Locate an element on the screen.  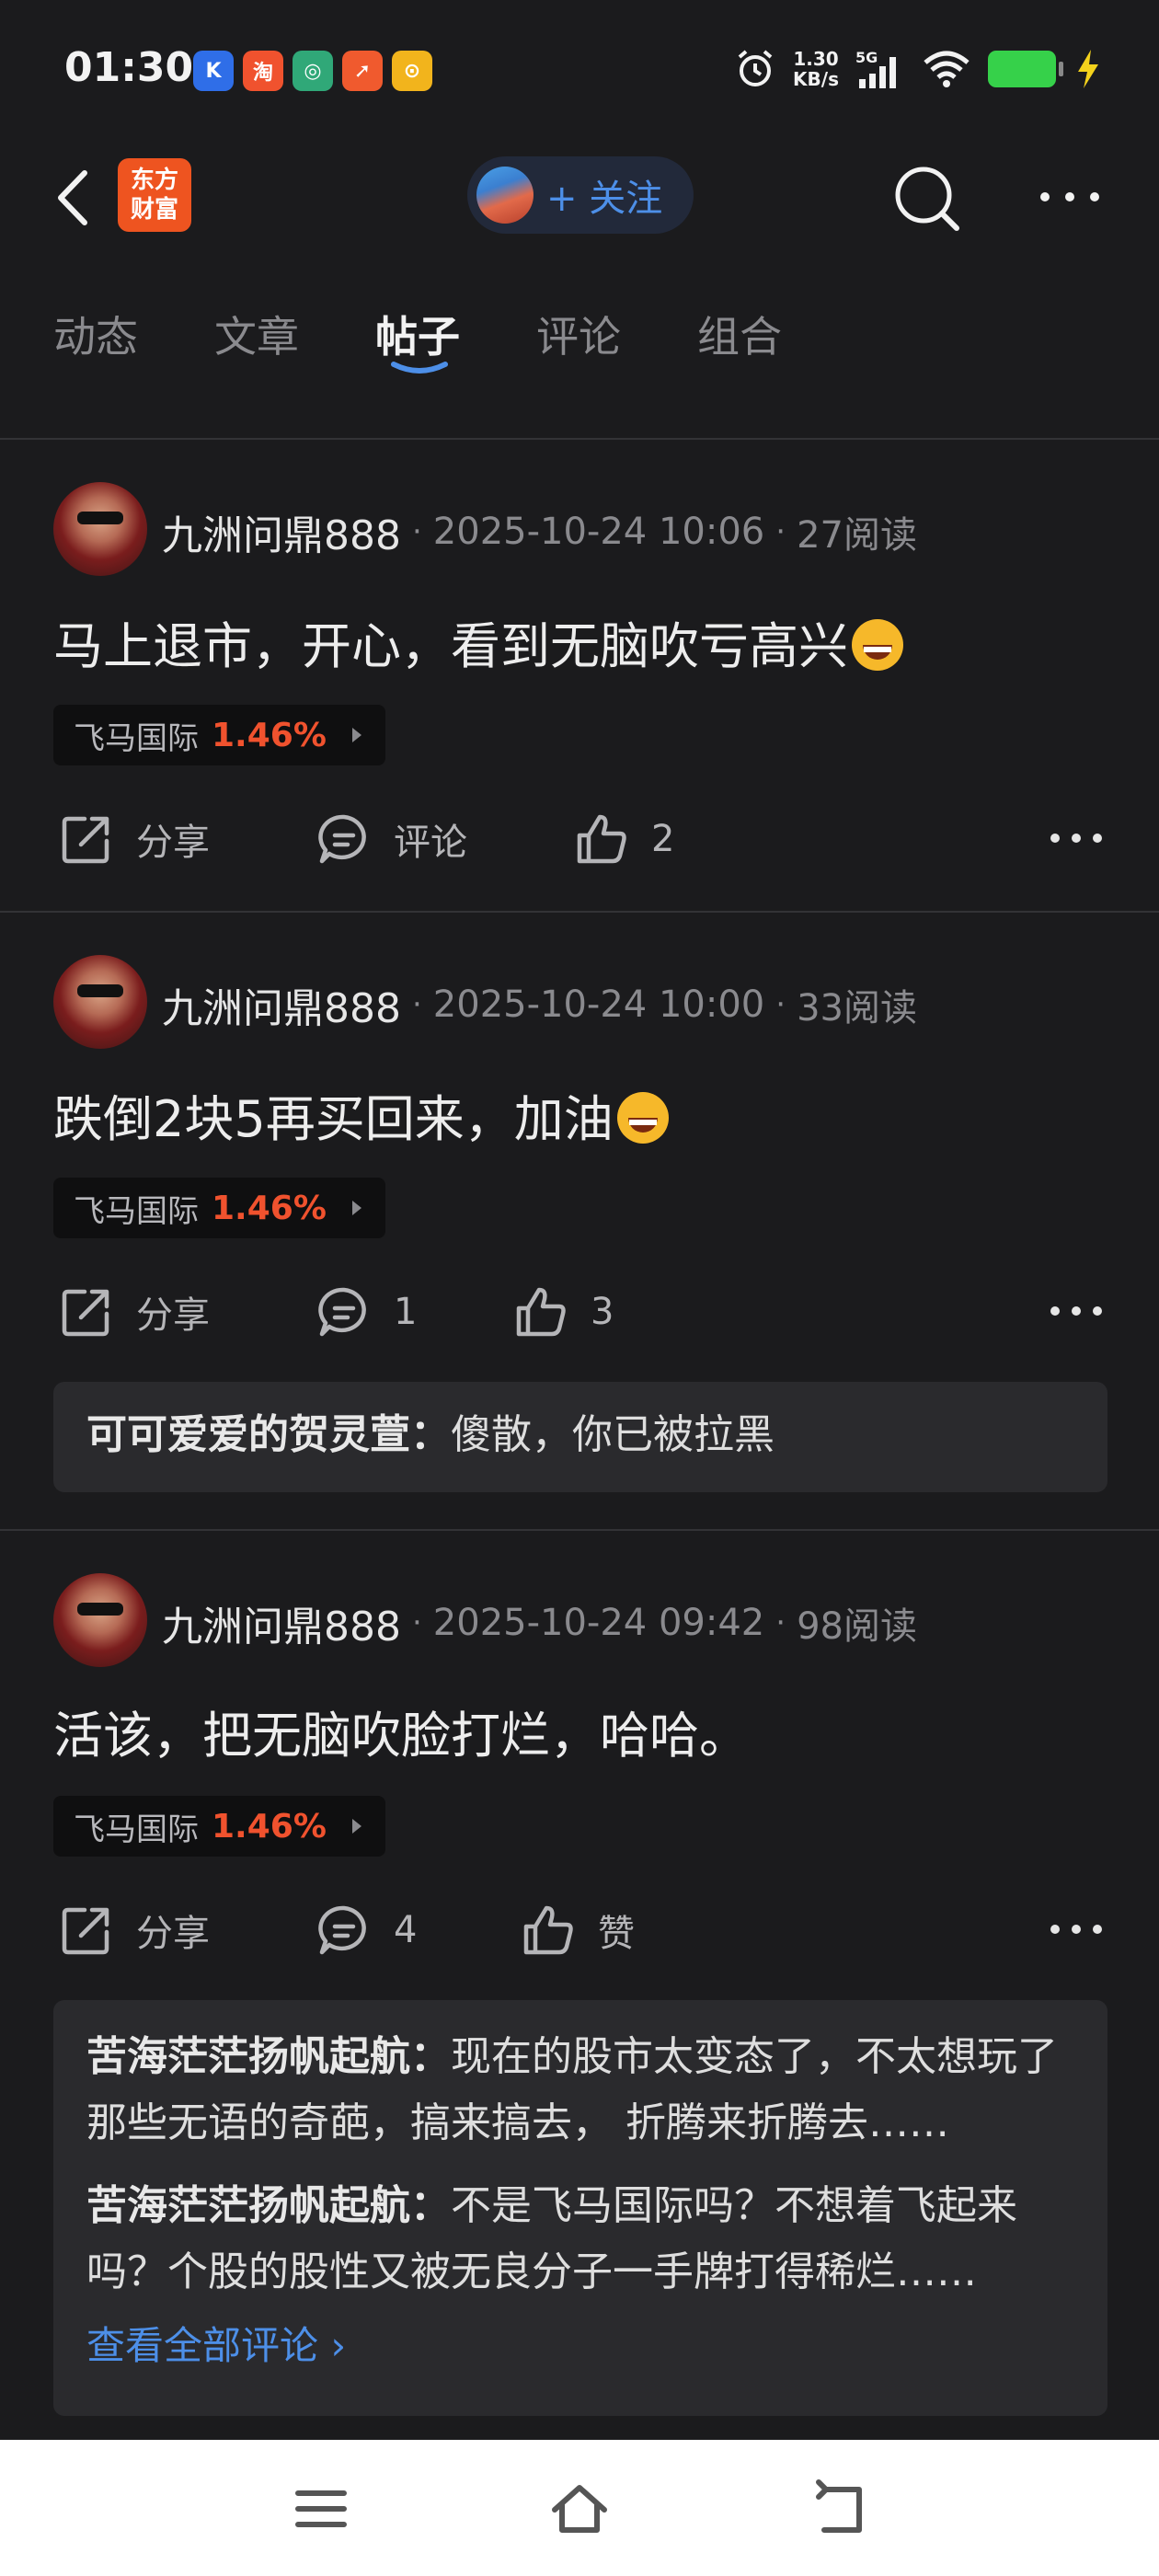
comment-item: 可可爱爱的贺灵萱：傻散，你已被拉黑 is located at coordinates (580, 1435).